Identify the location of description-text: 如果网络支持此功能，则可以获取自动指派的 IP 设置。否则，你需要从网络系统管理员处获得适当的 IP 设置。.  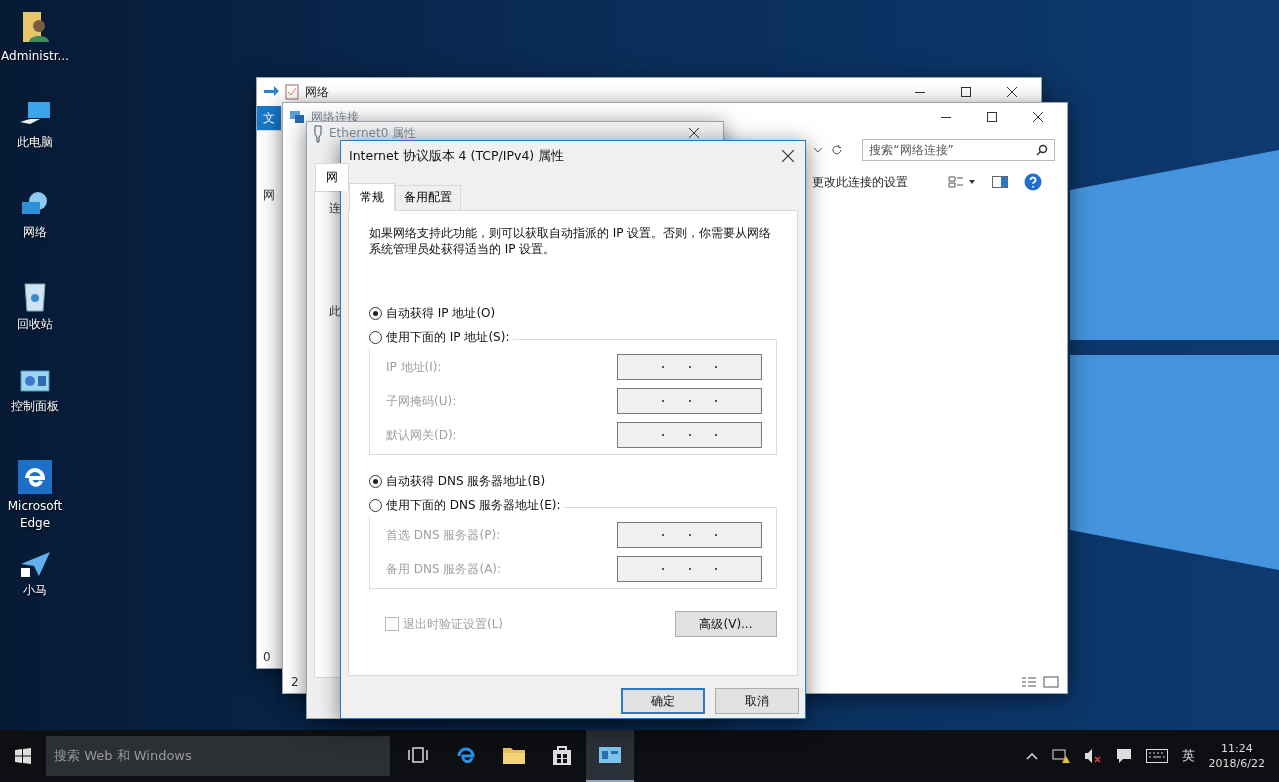
(571, 241).